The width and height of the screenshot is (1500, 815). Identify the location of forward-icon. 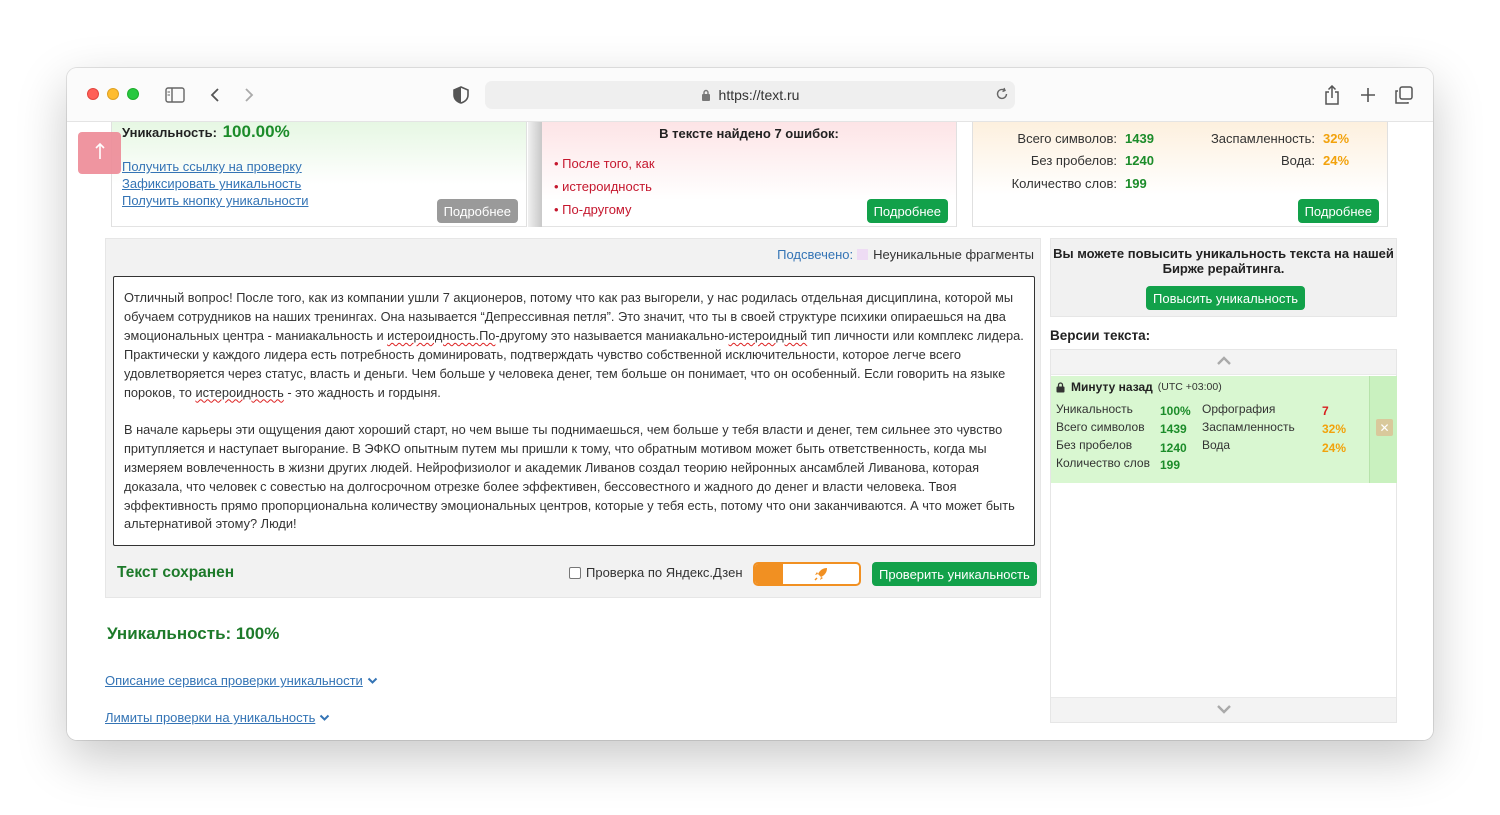
(249, 95).